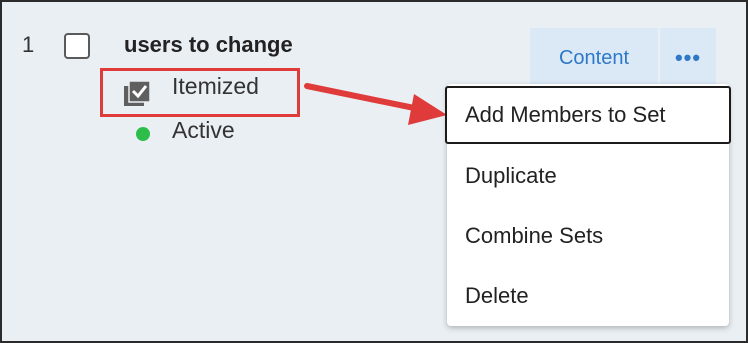 The height and width of the screenshot is (343, 748). Describe the element at coordinates (203, 130) in the screenshot. I see `status-label: Active` at that location.